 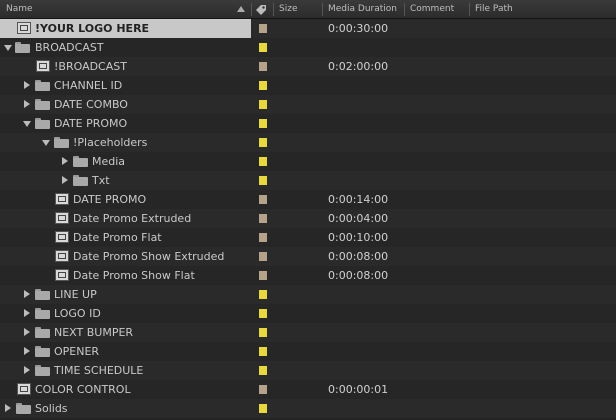 I want to click on project-item-opener-folder: OPENER, so click(x=308, y=351).